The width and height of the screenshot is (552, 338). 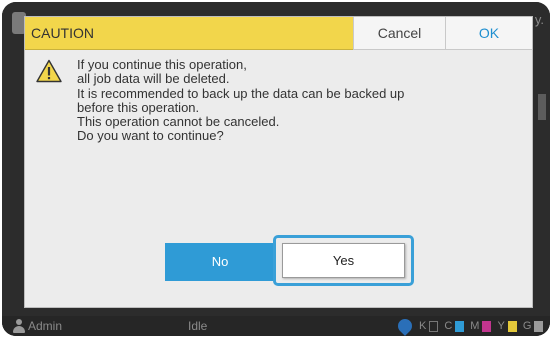 What do you see at coordinates (138, 107) in the screenshot?
I see `message-line: before this operation.` at bounding box center [138, 107].